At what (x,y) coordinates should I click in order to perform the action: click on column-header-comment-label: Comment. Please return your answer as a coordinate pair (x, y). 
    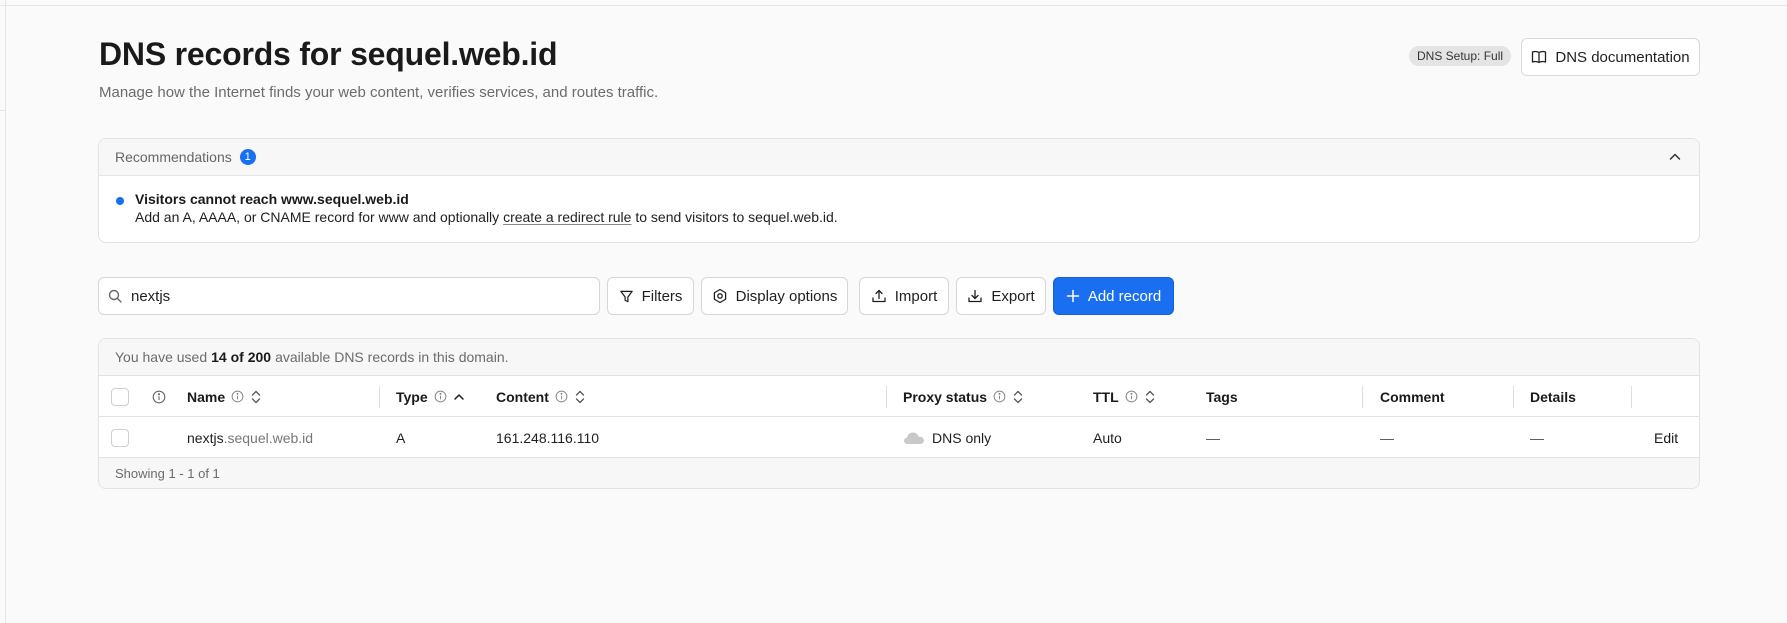
    Looking at the image, I should click on (1412, 396).